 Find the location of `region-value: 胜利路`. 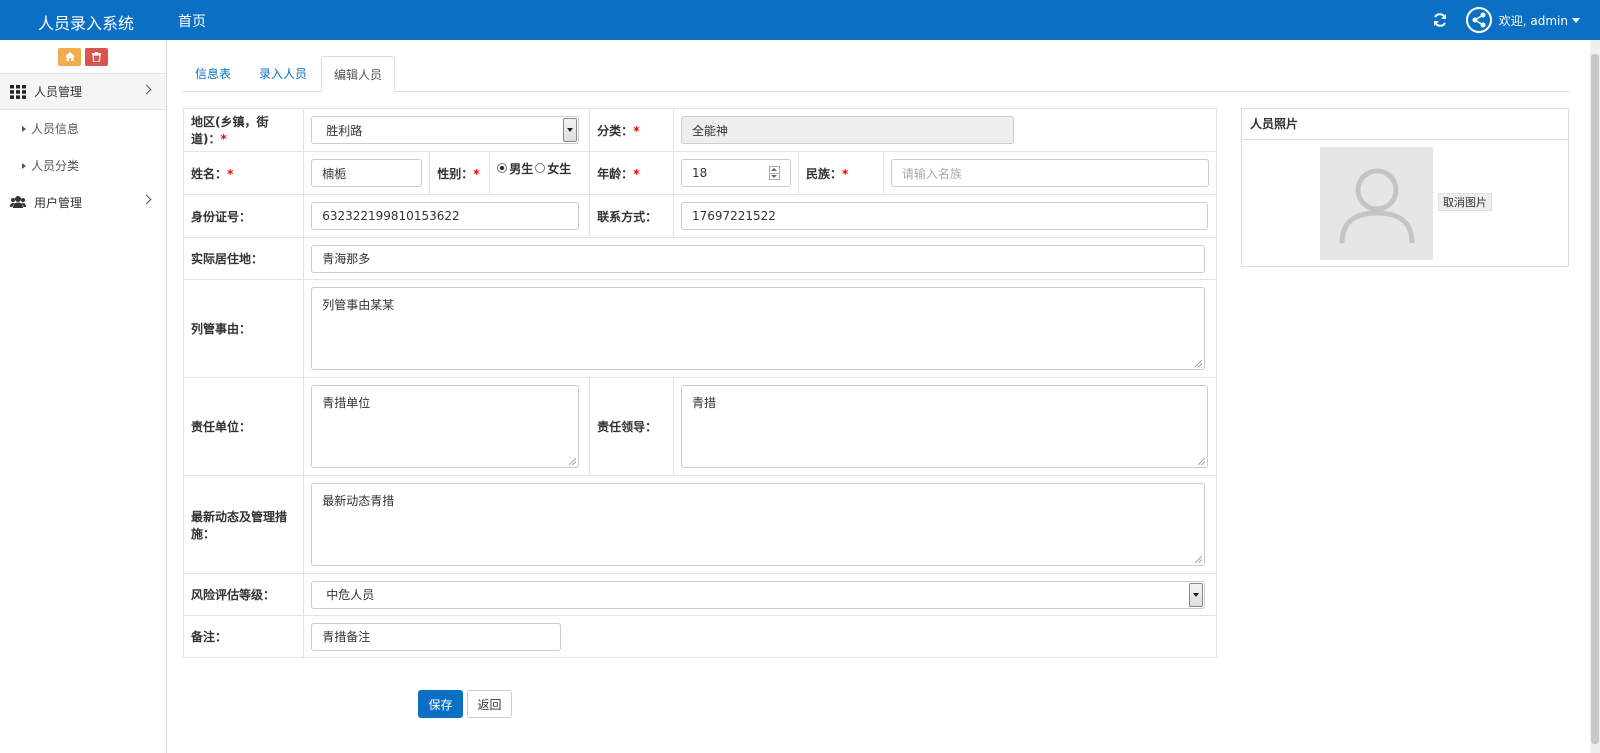

region-value: 胜利路 is located at coordinates (344, 130).